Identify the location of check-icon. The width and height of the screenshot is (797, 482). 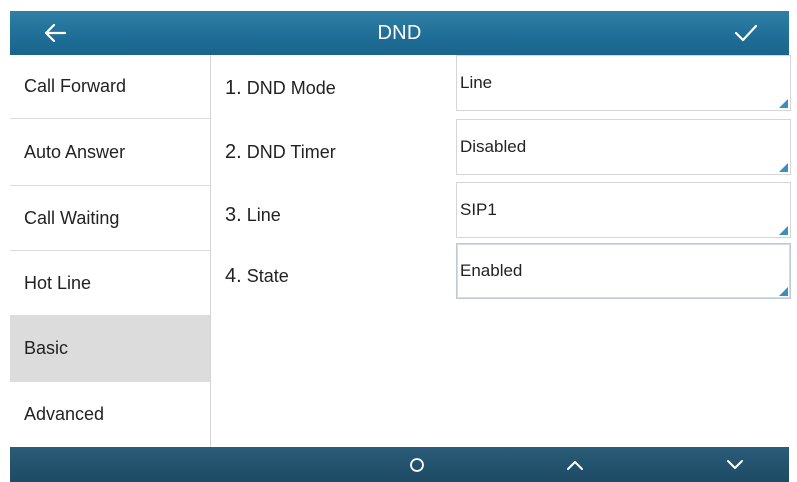
(746, 33).